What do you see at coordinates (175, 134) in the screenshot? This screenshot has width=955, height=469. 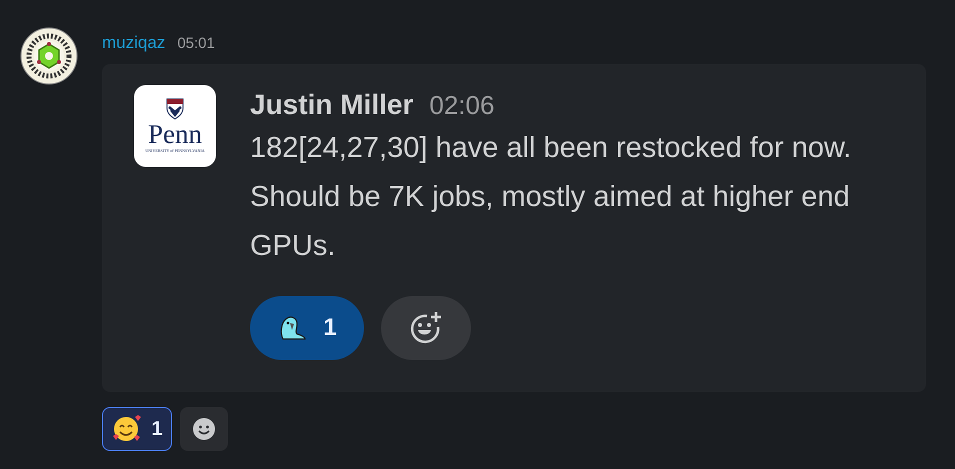 I see `logo-wordmark: Penn` at bounding box center [175, 134].